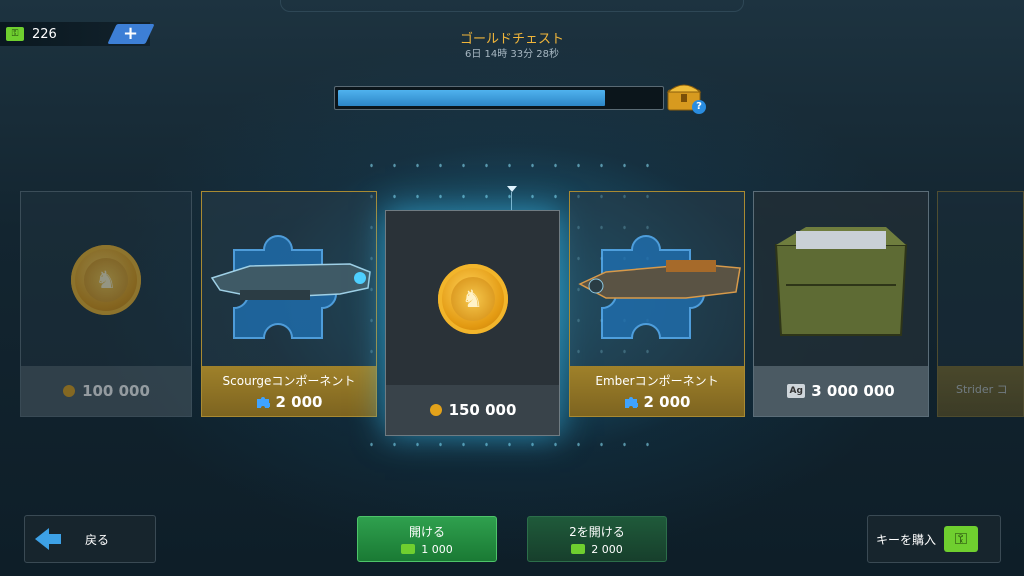 This screenshot has height=576, width=1024. Describe the element at coordinates (472, 98) in the screenshot. I see `progress-fill` at that location.